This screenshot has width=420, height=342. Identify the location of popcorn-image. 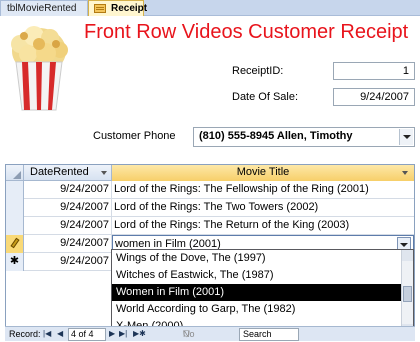
(39, 68).